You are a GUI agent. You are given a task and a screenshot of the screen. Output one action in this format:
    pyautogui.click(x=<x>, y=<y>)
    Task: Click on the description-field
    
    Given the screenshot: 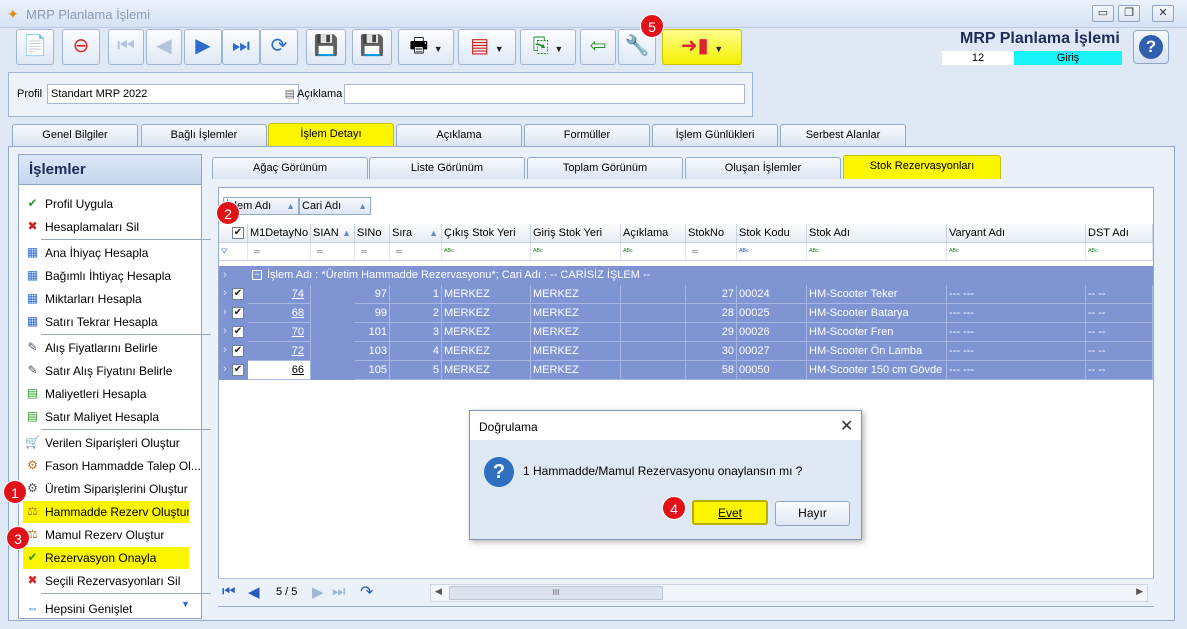 What is the action you would take?
    pyautogui.click(x=544, y=94)
    